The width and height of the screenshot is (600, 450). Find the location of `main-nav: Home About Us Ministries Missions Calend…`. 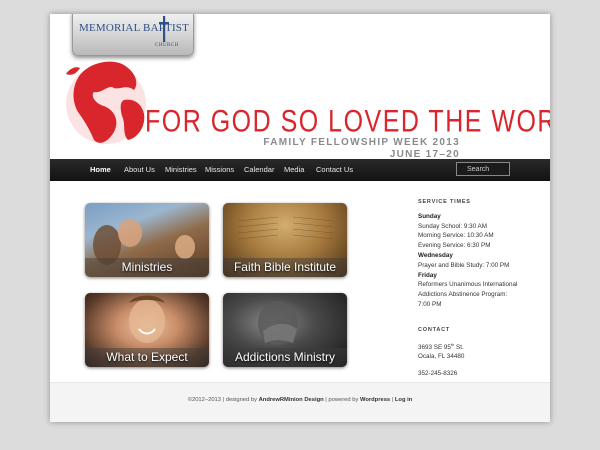

main-nav: Home About Us Ministries Missions Calend… is located at coordinates (300, 170).